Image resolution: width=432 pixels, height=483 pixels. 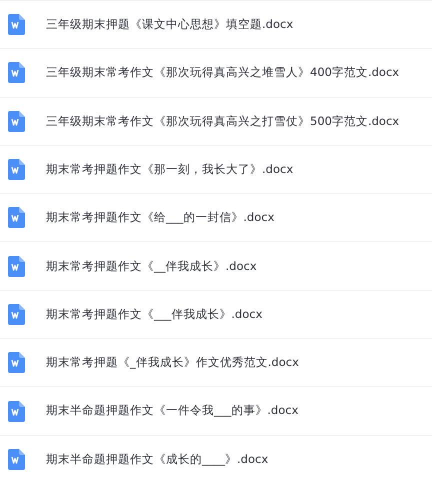 I want to click on file-name: 期末常考押题作文《__伴我成长》.docx, so click(x=151, y=266).